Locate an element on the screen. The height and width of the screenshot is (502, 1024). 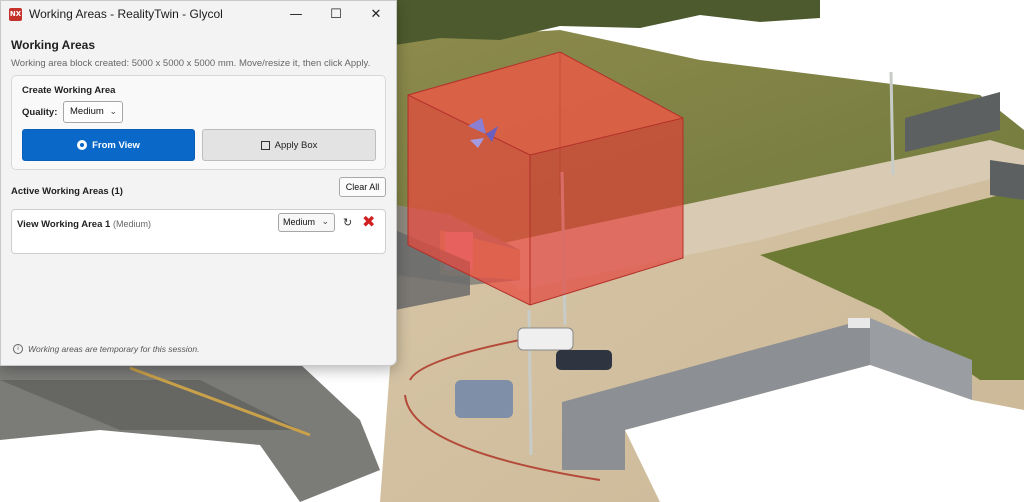
panel-heading: Working Areas is located at coordinates (53, 45).